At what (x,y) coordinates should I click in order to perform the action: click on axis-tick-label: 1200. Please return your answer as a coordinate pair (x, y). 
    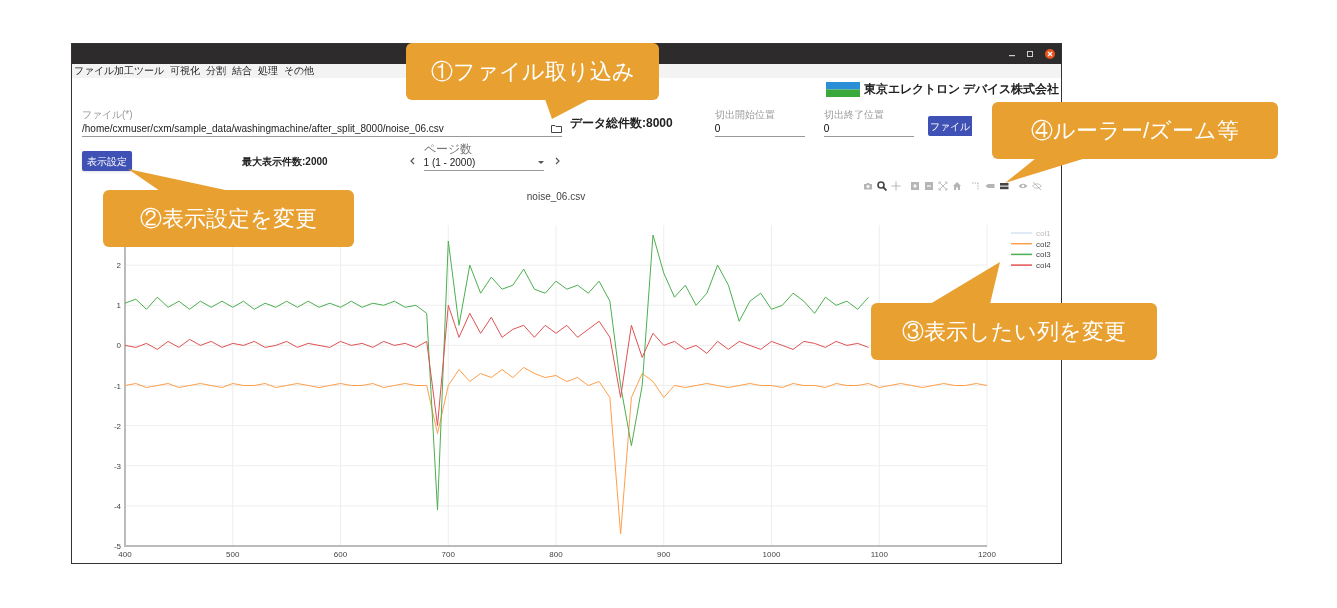
    Looking at the image, I should click on (987, 554).